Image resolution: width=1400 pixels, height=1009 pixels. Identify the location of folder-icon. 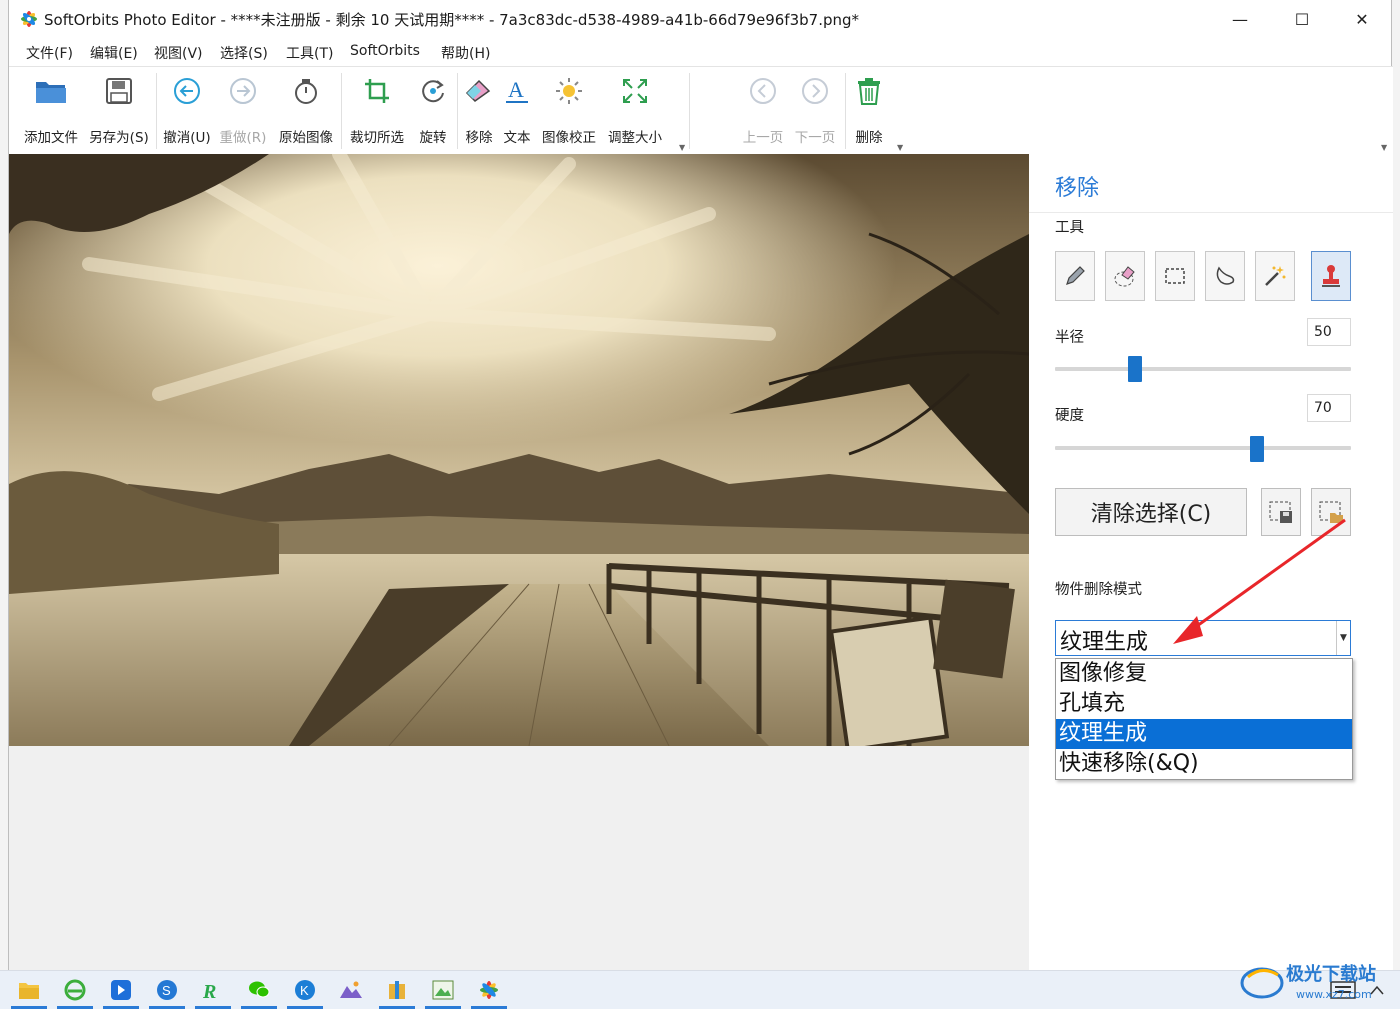
(51, 91).